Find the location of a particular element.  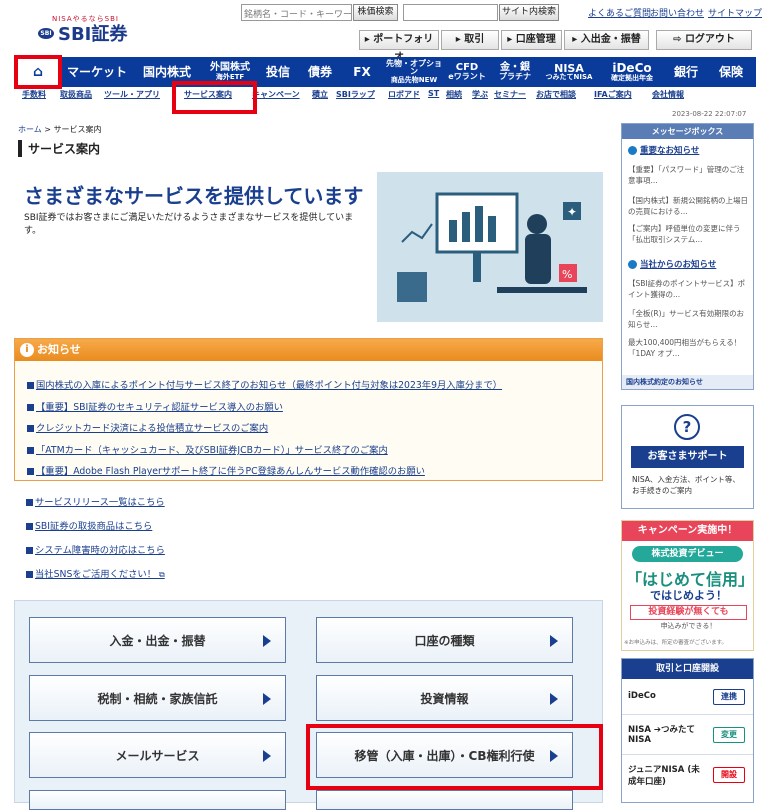

products-link: SBI証券の取扱商品はこちら is located at coordinates (89, 525).